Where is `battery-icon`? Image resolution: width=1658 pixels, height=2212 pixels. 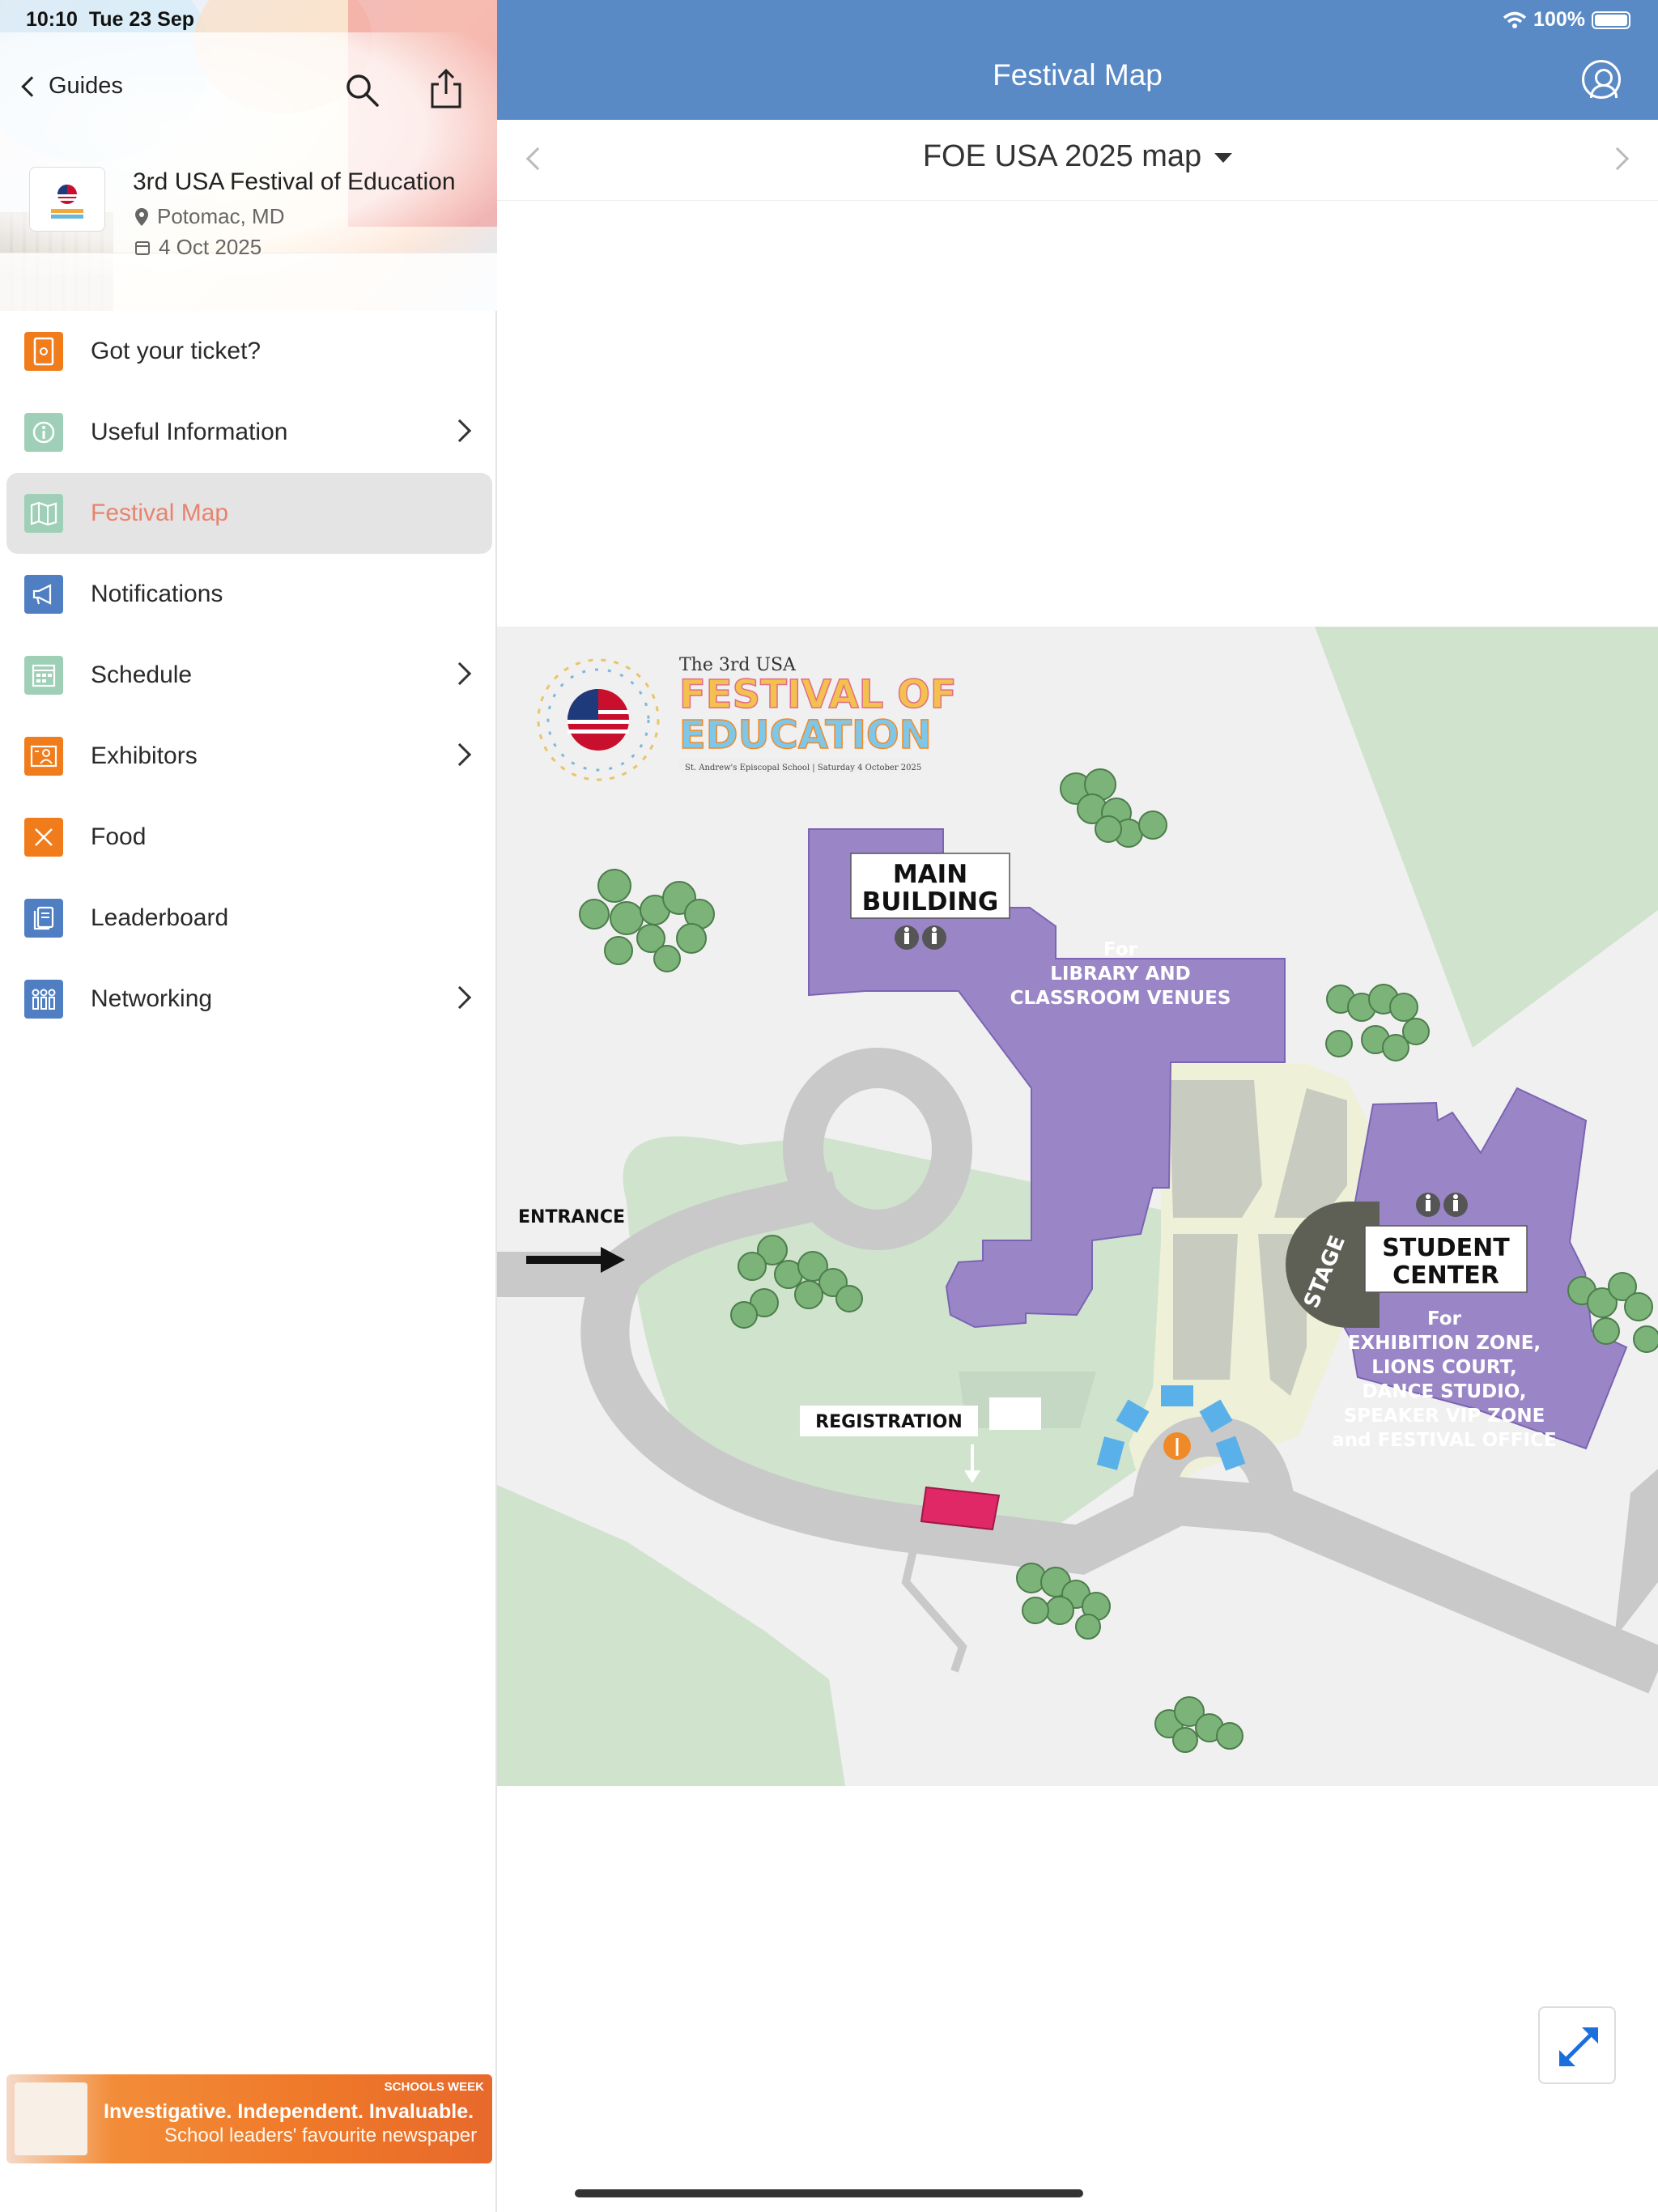
battery-icon is located at coordinates (1611, 20).